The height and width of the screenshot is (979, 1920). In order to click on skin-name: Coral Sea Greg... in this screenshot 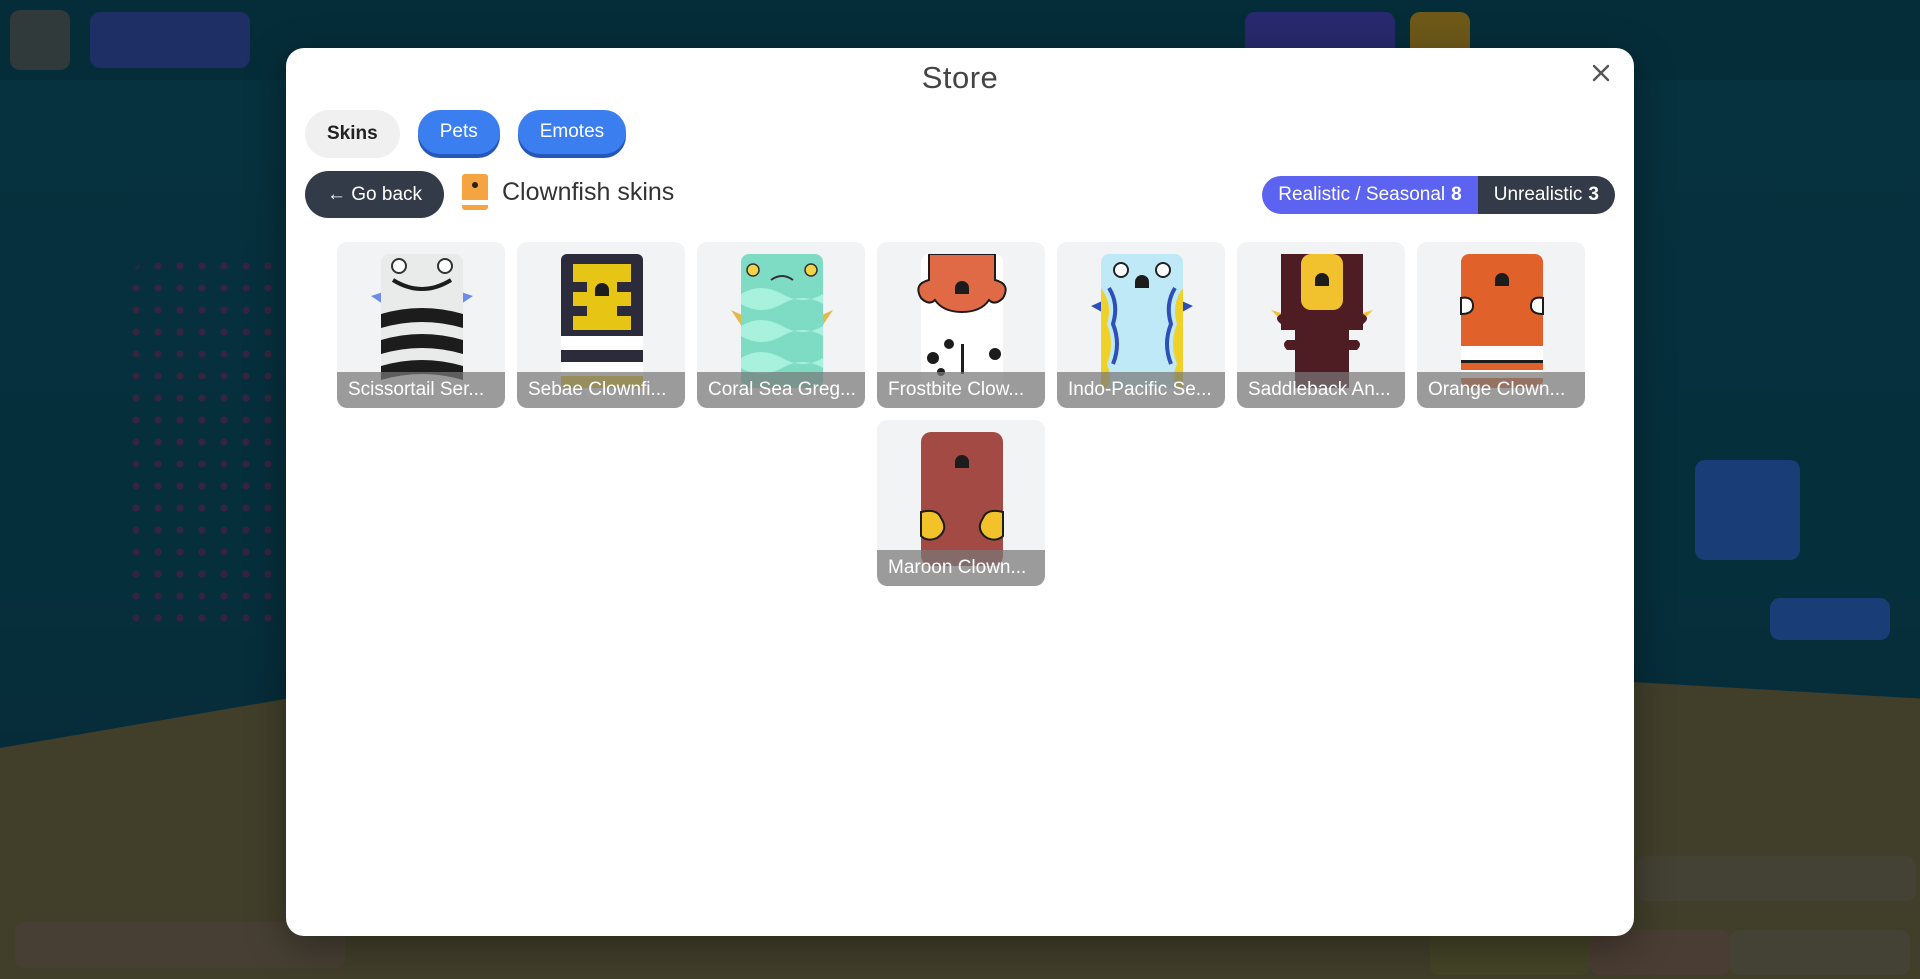, I will do `click(781, 390)`.